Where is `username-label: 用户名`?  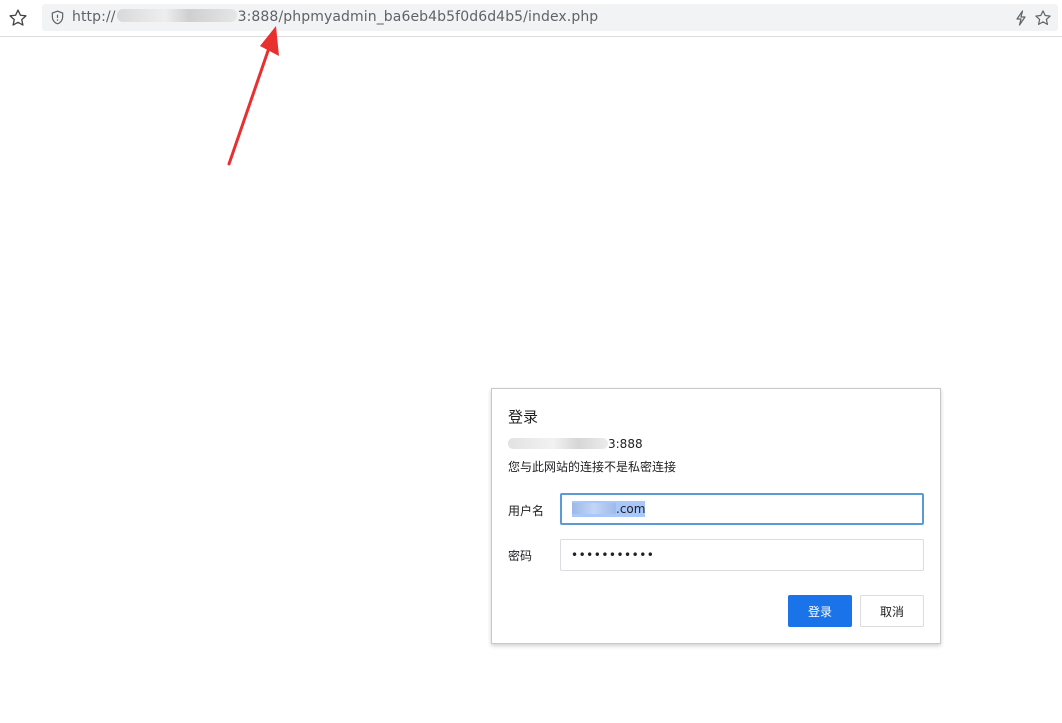
username-label: 用户名 is located at coordinates (526, 511).